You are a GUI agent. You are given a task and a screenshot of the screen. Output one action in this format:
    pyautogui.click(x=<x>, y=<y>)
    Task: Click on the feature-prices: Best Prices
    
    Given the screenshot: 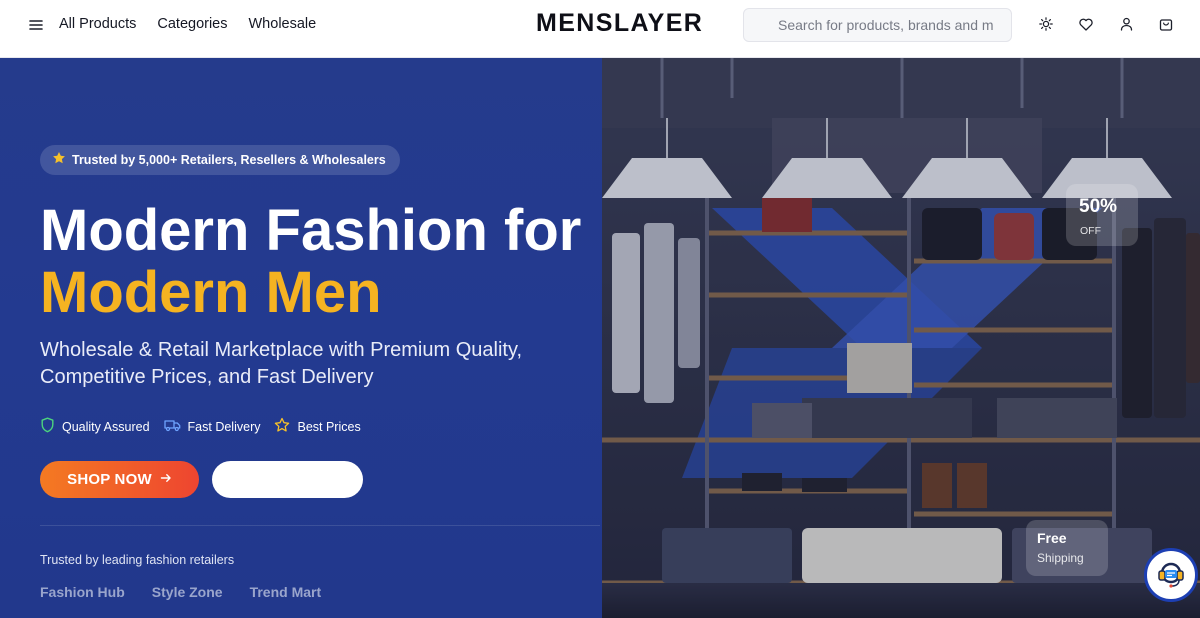 What is the action you would take?
    pyautogui.click(x=317, y=426)
    